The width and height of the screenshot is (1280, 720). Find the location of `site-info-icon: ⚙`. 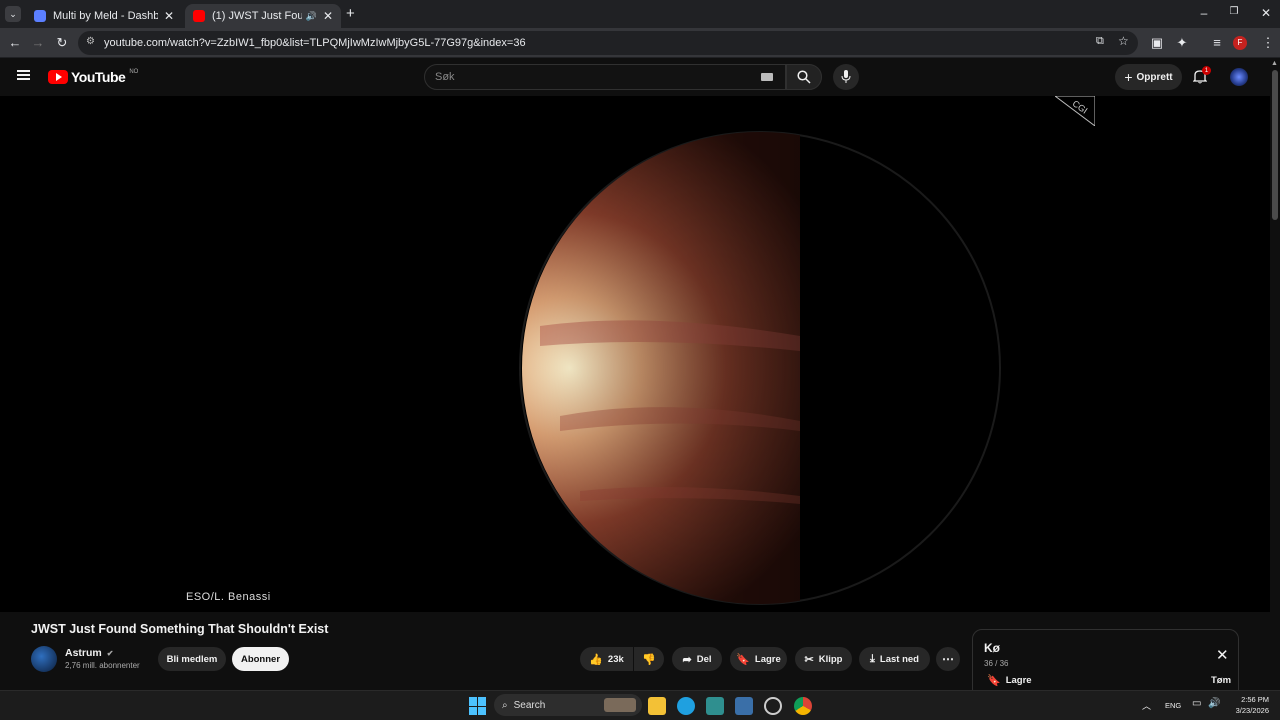

site-info-icon: ⚙ is located at coordinates (90, 41).